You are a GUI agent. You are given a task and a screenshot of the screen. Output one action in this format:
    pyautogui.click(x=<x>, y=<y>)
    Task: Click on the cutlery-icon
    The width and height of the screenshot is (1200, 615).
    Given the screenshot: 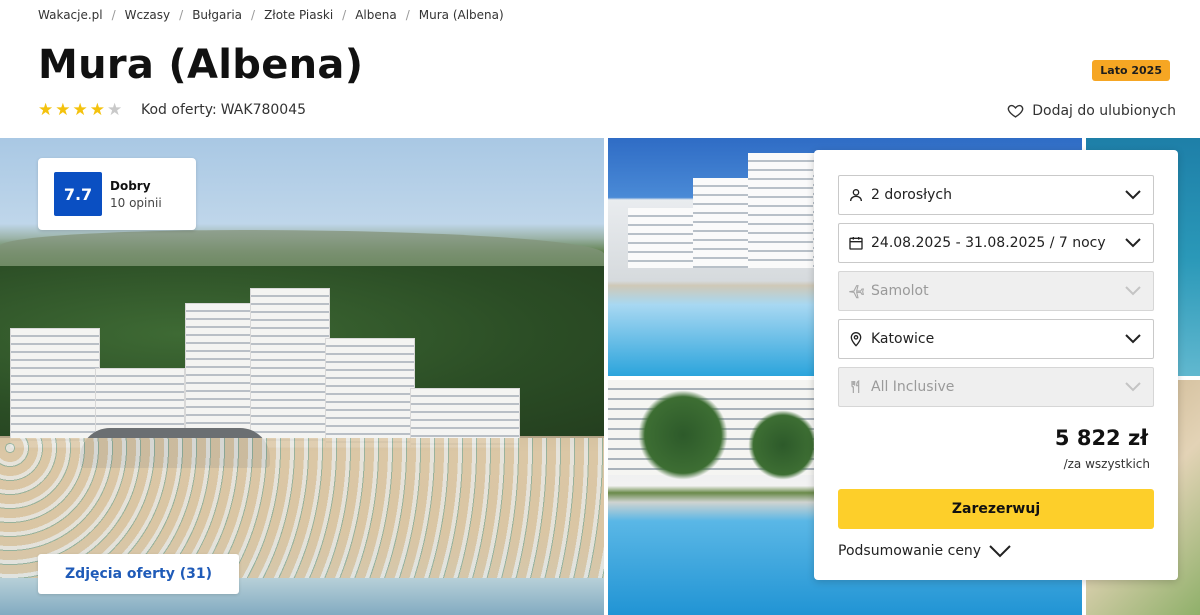 What is the action you would take?
    pyautogui.click(x=856, y=387)
    